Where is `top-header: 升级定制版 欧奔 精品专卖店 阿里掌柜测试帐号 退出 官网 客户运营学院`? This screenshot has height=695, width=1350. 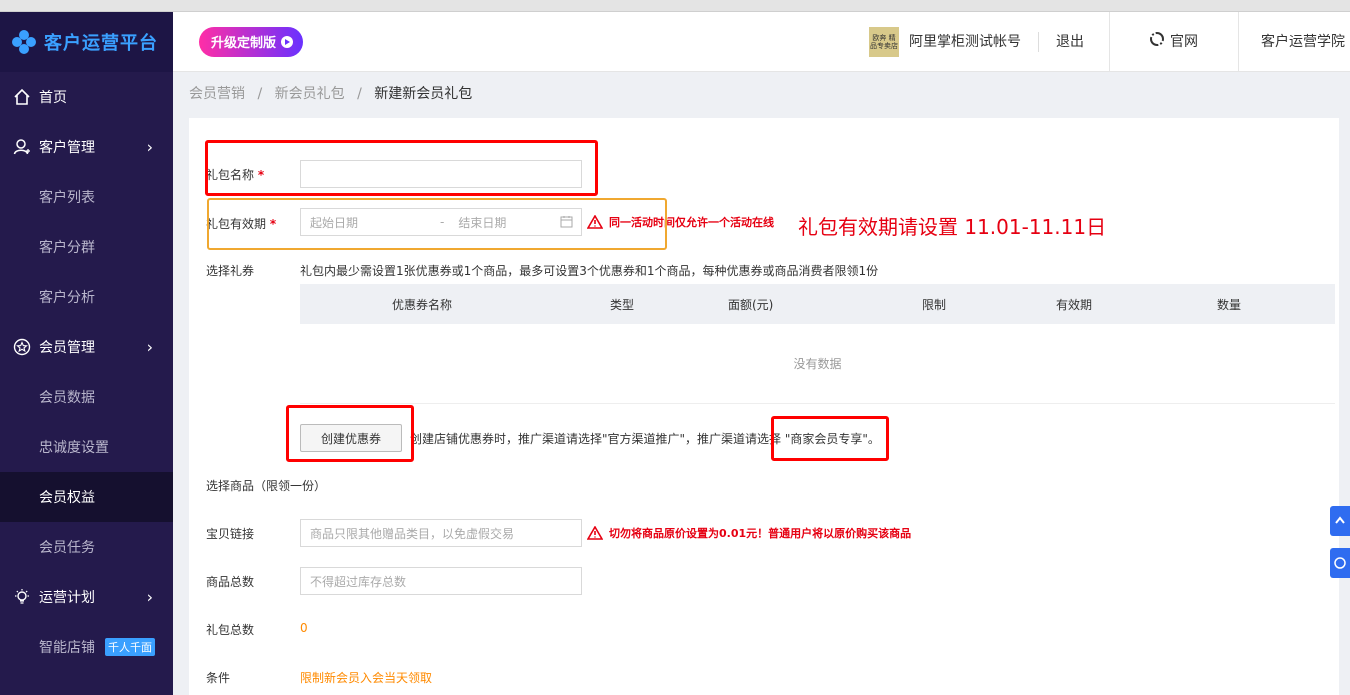
top-header: 升级定制版 欧奔 精品专卖店 阿里掌柜测试帐号 退出 官网 客户运营学院 is located at coordinates (761, 42).